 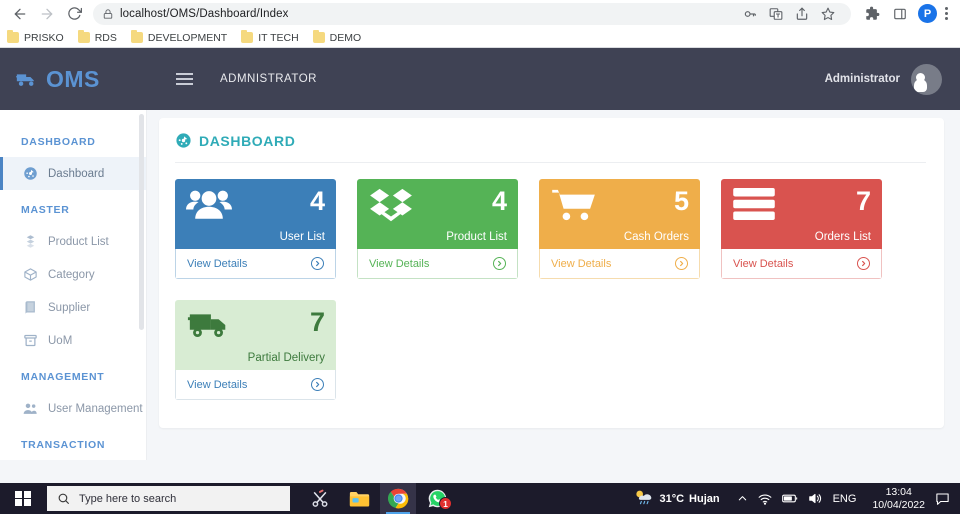 What do you see at coordinates (619, 229) in the screenshot?
I see `stat-card-cash-orders: 5 Cash Orders View Details` at bounding box center [619, 229].